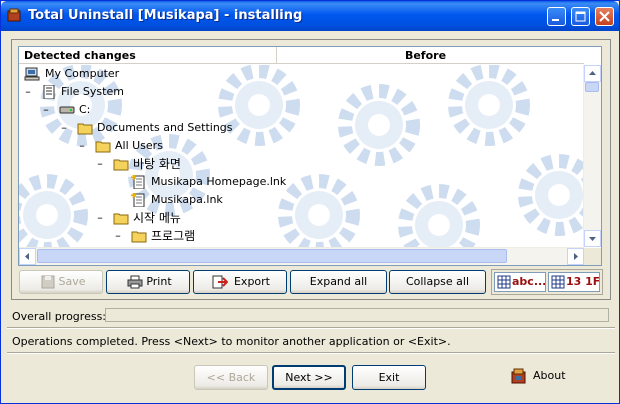  Describe the element at coordinates (32, 74) in the screenshot. I see `computer-icon` at that location.